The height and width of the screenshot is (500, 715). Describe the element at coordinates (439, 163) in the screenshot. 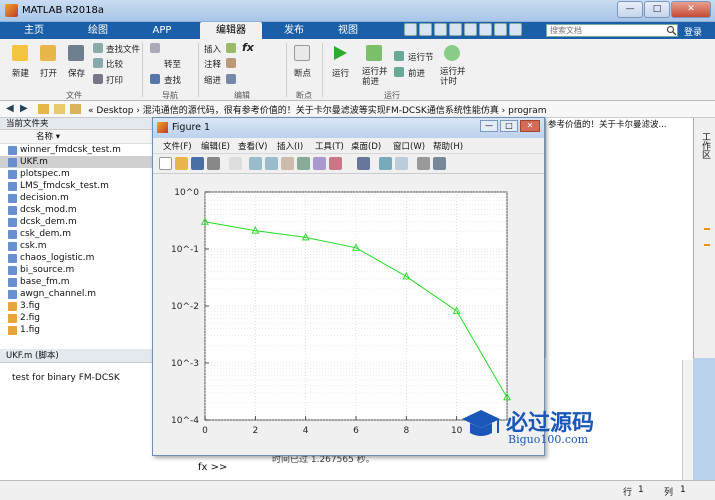

I see `show-plot-tools-icon` at that location.